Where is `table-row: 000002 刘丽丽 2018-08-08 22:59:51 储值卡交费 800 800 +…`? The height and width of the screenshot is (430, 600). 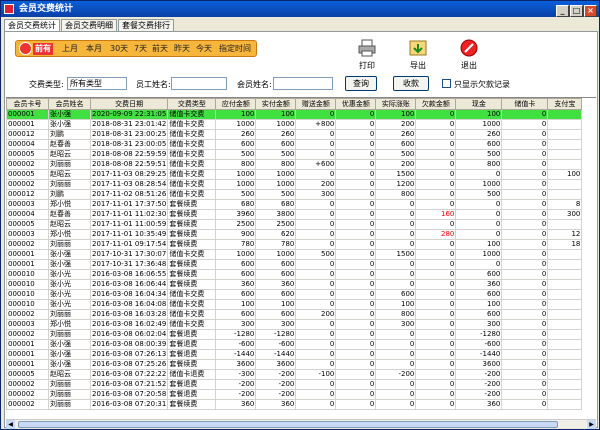 table-row: 000002 刘丽丽 2018-08-08 22:59:51 储值卡交费 800 800 +… is located at coordinates (294, 164).